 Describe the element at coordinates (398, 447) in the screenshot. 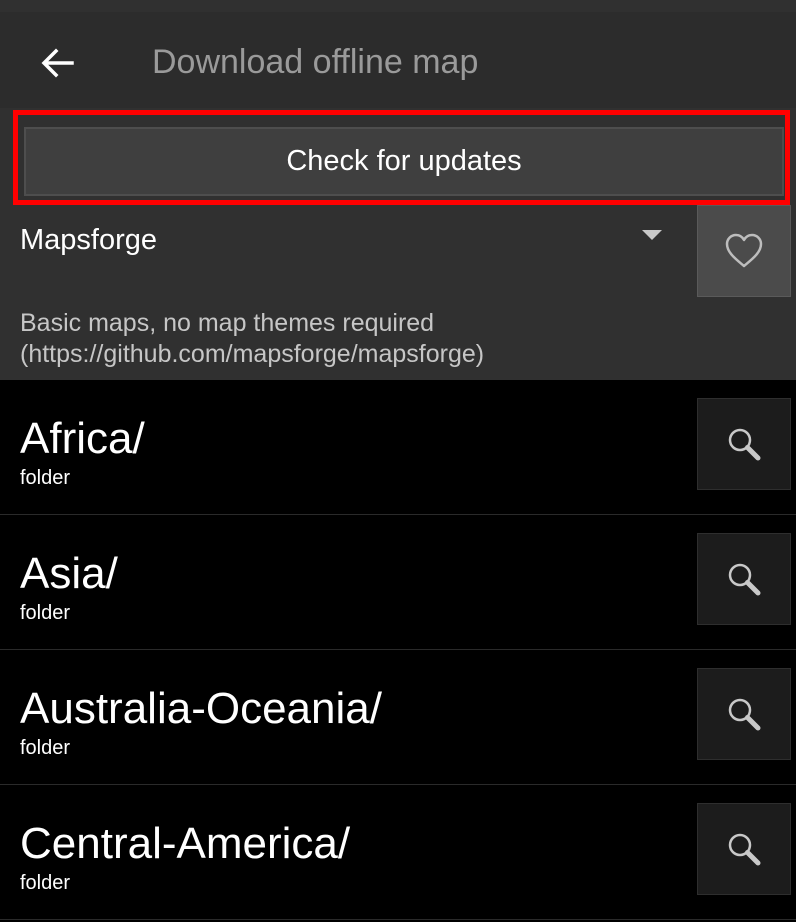

I see `folder-item-africa: Africa/ folder` at that location.